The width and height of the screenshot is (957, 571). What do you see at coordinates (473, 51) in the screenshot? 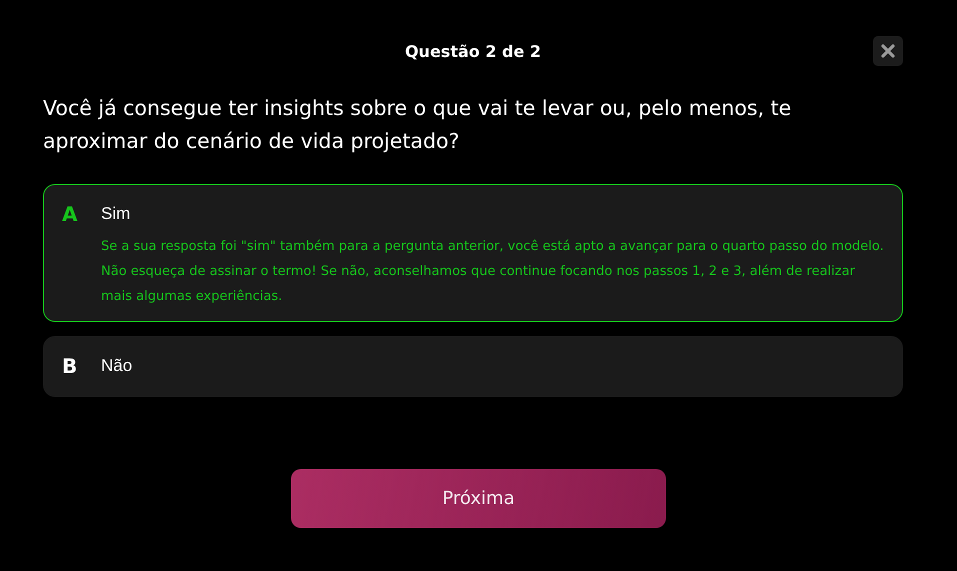
I see `question-counter: Questão 2 de 2` at bounding box center [473, 51].